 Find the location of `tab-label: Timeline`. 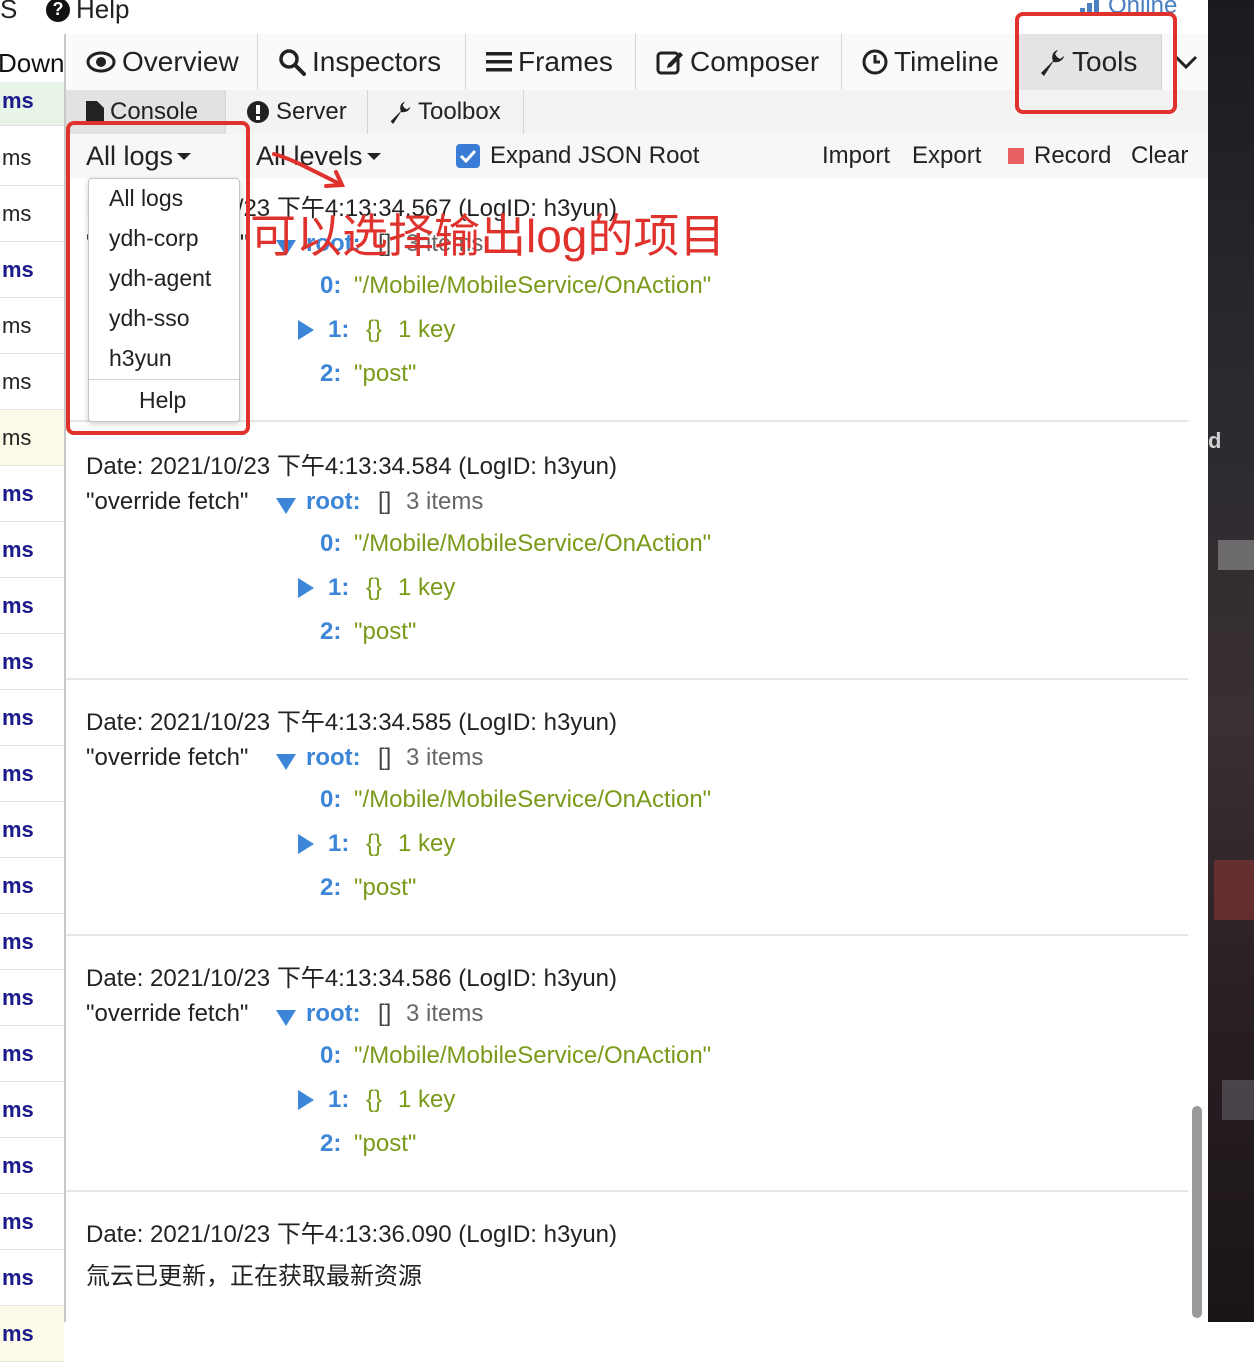

tab-label: Timeline is located at coordinates (946, 61).